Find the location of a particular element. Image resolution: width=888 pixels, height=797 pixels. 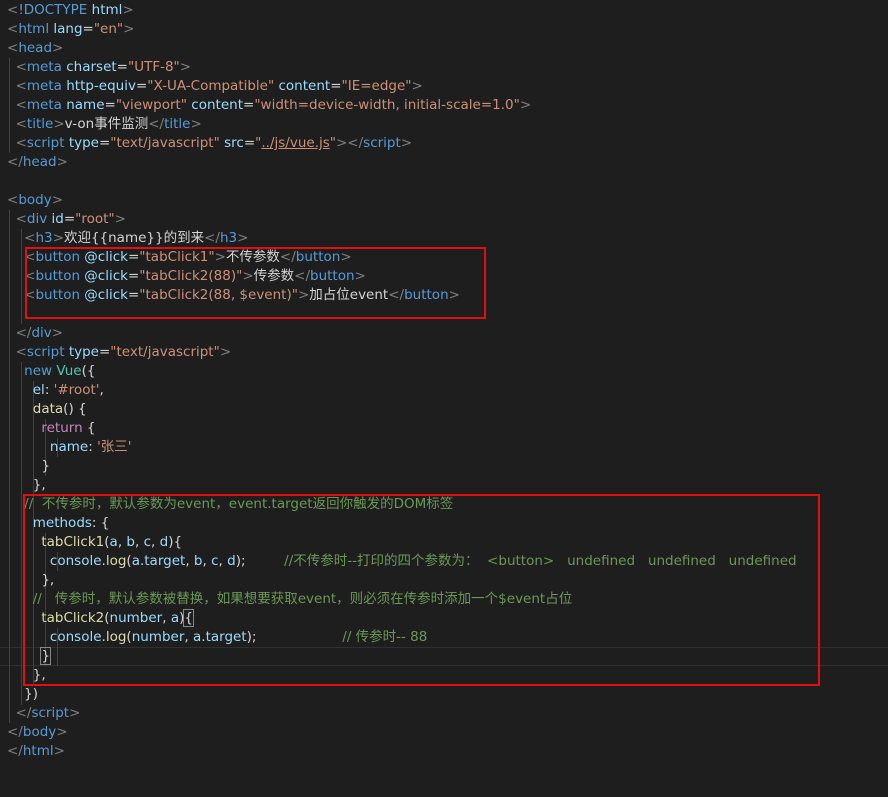

code-line: </head> is located at coordinates (37, 162).